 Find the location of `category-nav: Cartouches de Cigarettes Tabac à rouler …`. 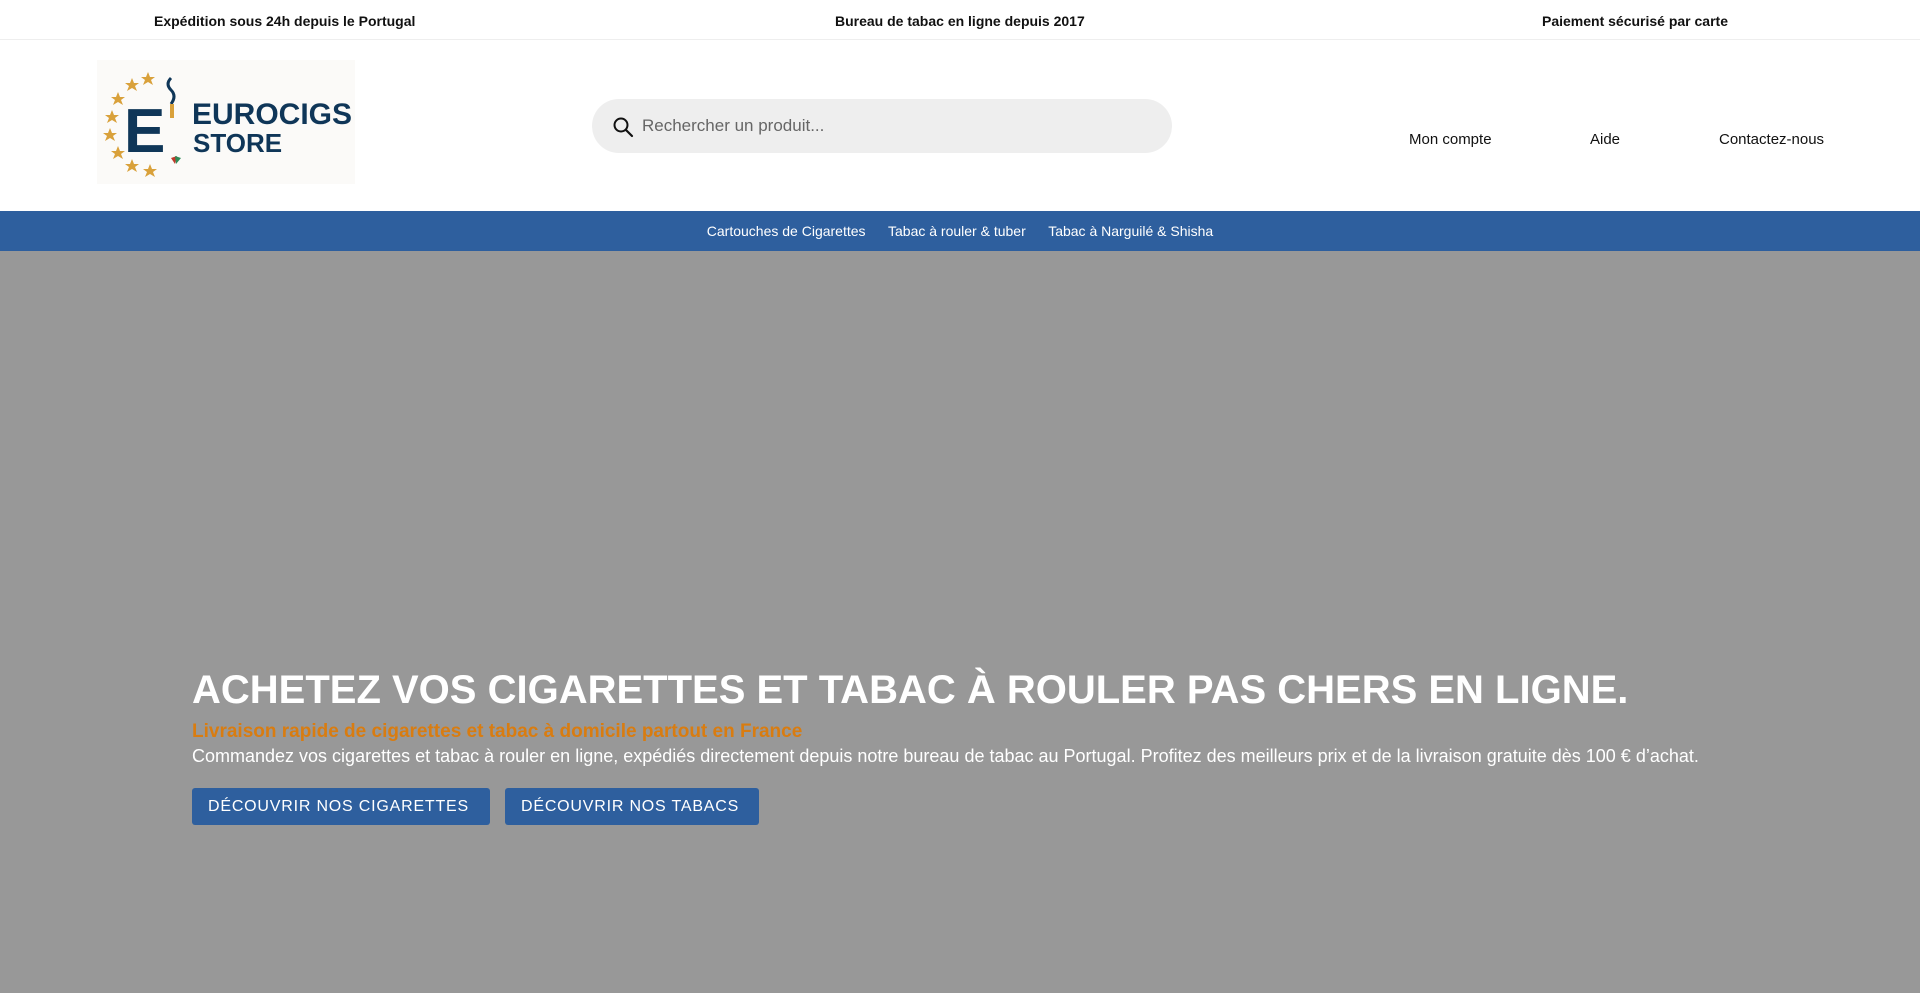

category-nav: Cartouches de Cigarettes Tabac à rouler … is located at coordinates (960, 231).